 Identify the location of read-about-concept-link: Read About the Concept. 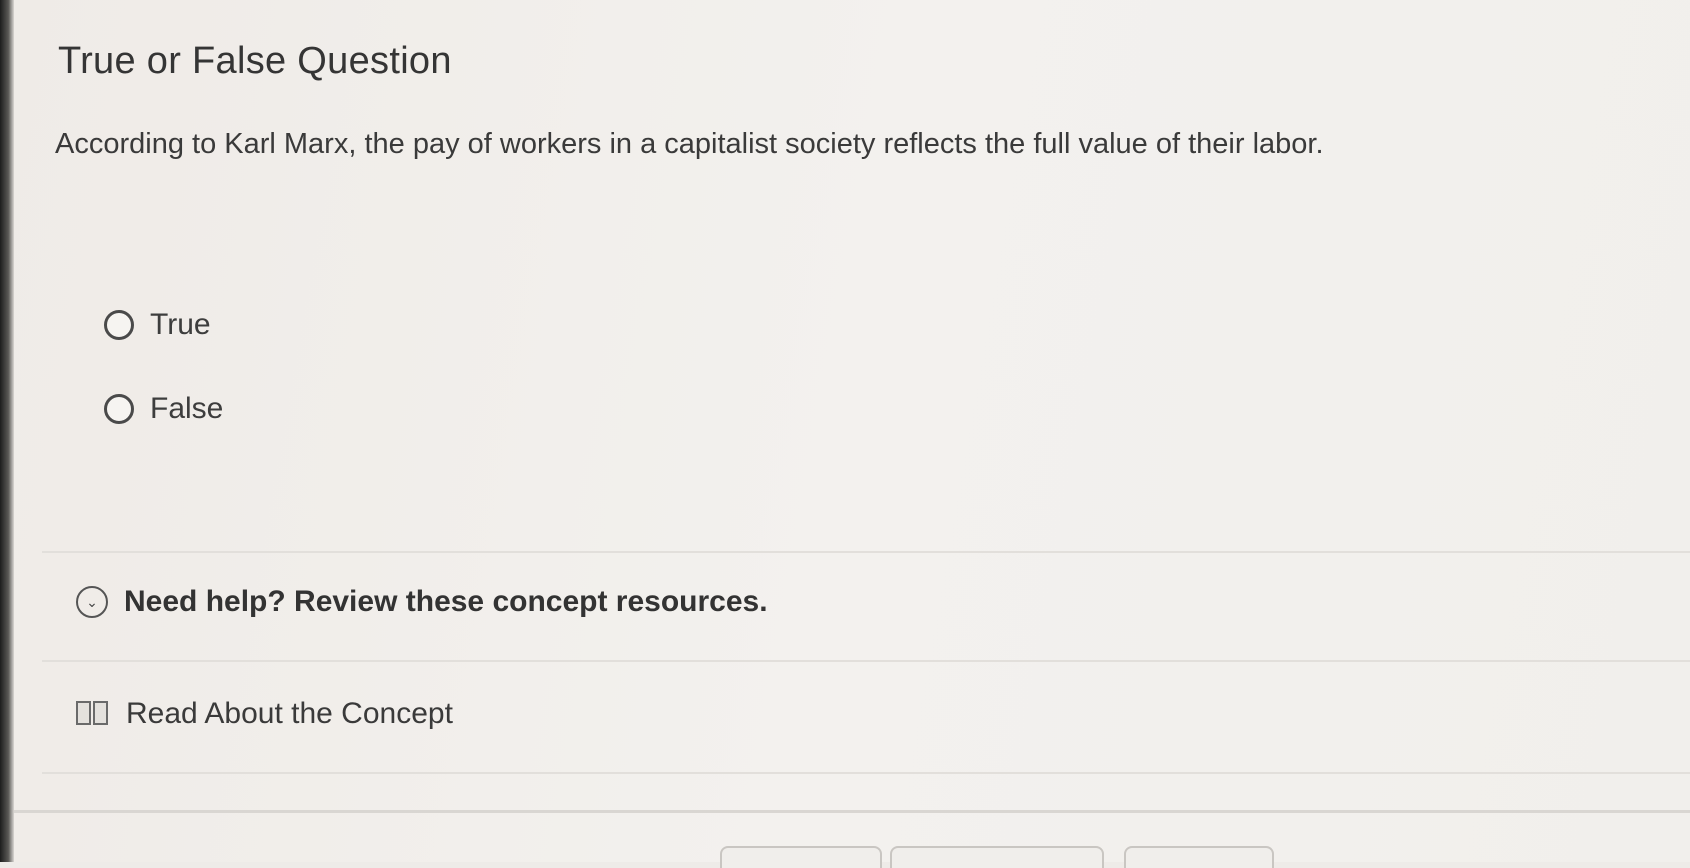
(264, 714).